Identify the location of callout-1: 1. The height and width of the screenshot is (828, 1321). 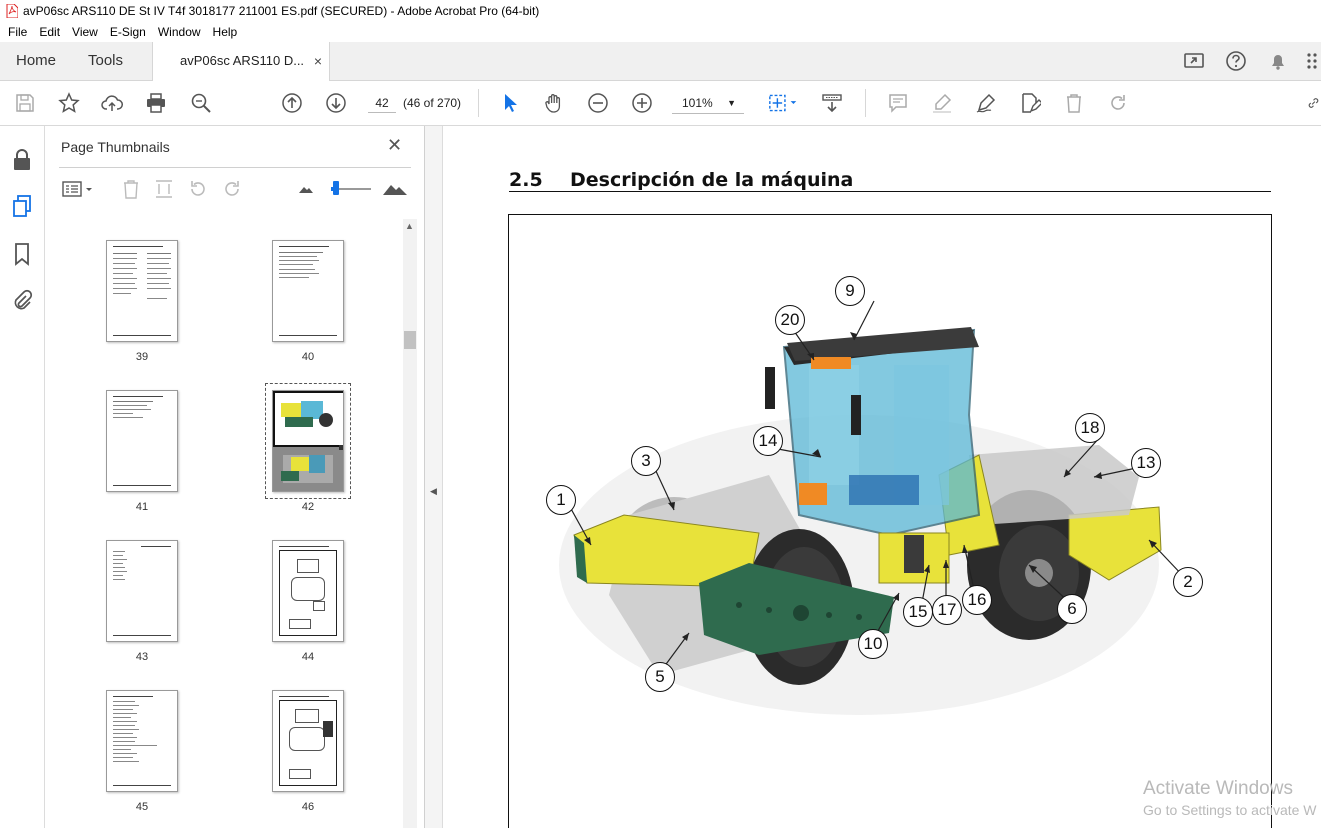
(561, 500).